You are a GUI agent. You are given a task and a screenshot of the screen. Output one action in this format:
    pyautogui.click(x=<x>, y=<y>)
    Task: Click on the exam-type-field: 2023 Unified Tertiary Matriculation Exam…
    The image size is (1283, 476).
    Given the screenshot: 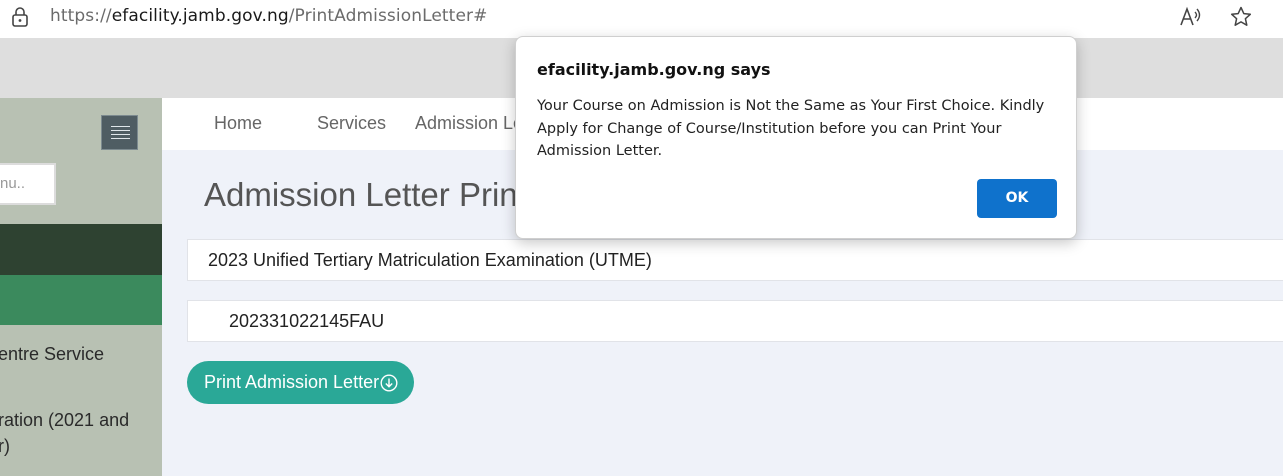 What is the action you would take?
    pyautogui.click(x=735, y=260)
    